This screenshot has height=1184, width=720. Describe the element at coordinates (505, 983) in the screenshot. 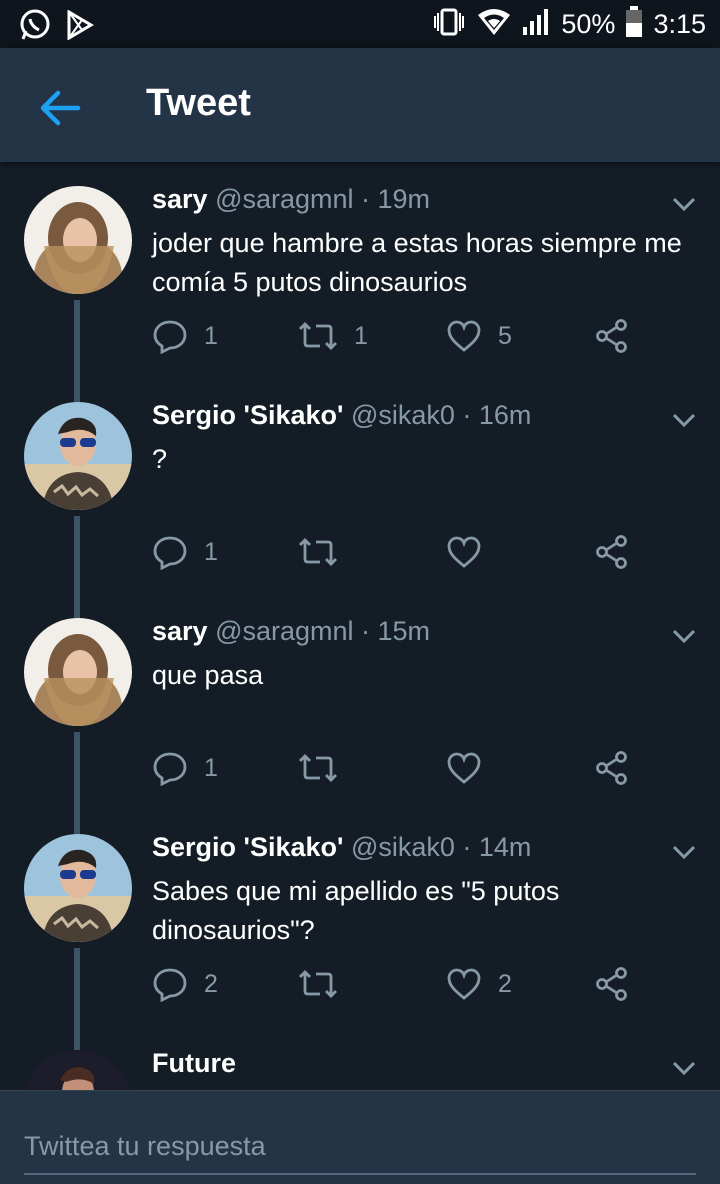

I see `like-count: 2` at that location.